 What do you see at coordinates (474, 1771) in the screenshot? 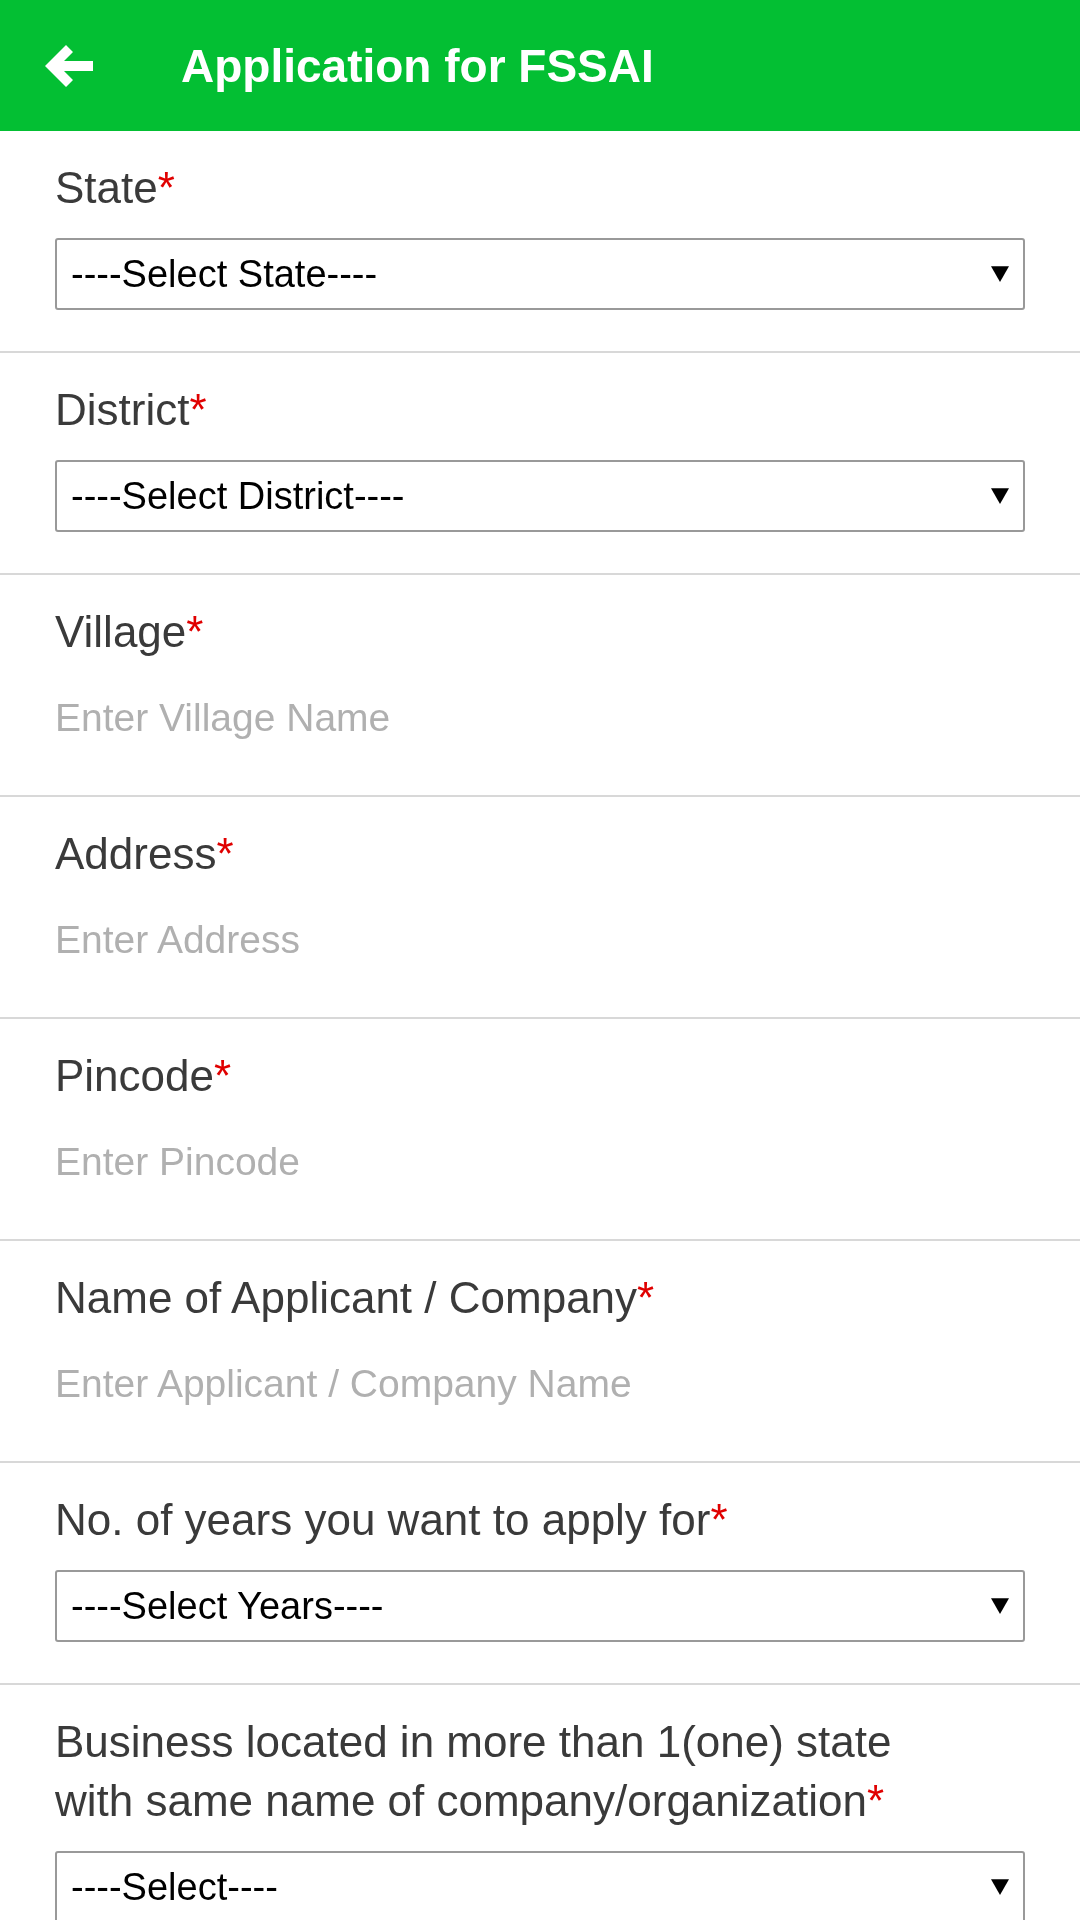
I see `field-label: Business located in more than 1(one) state with same name of company/organization*` at bounding box center [474, 1771].